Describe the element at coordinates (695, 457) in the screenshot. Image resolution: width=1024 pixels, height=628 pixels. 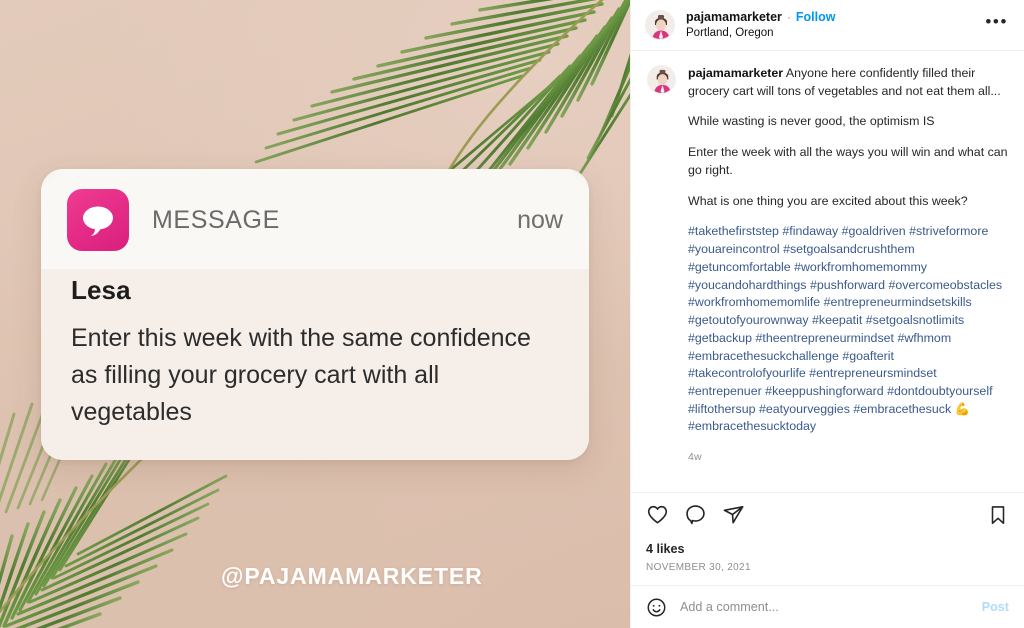
I see `caption-timestamp: 4w` at that location.